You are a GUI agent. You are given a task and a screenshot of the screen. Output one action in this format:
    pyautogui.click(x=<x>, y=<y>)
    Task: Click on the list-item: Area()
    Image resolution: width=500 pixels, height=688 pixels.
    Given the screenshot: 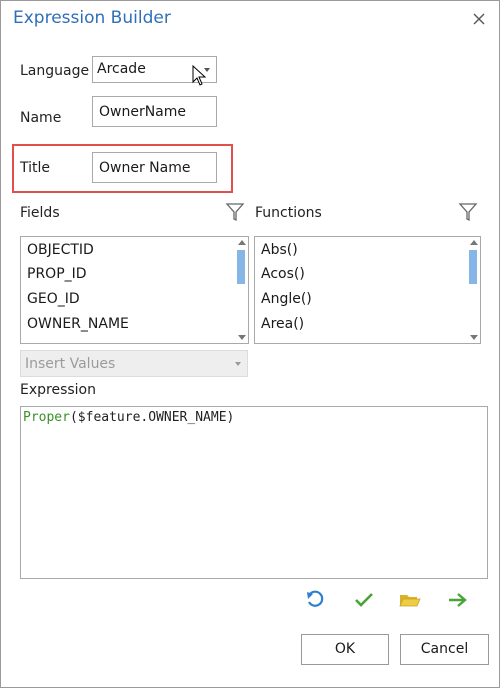 What is the action you would take?
    pyautogui.click(x=282, y=324)
    